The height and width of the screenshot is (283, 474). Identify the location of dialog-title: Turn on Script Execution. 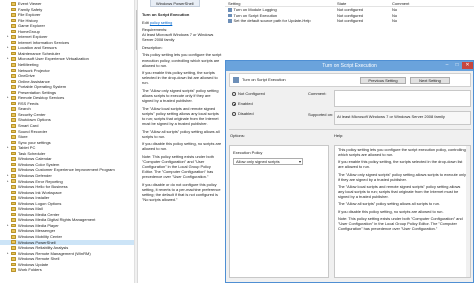
(349, 66).